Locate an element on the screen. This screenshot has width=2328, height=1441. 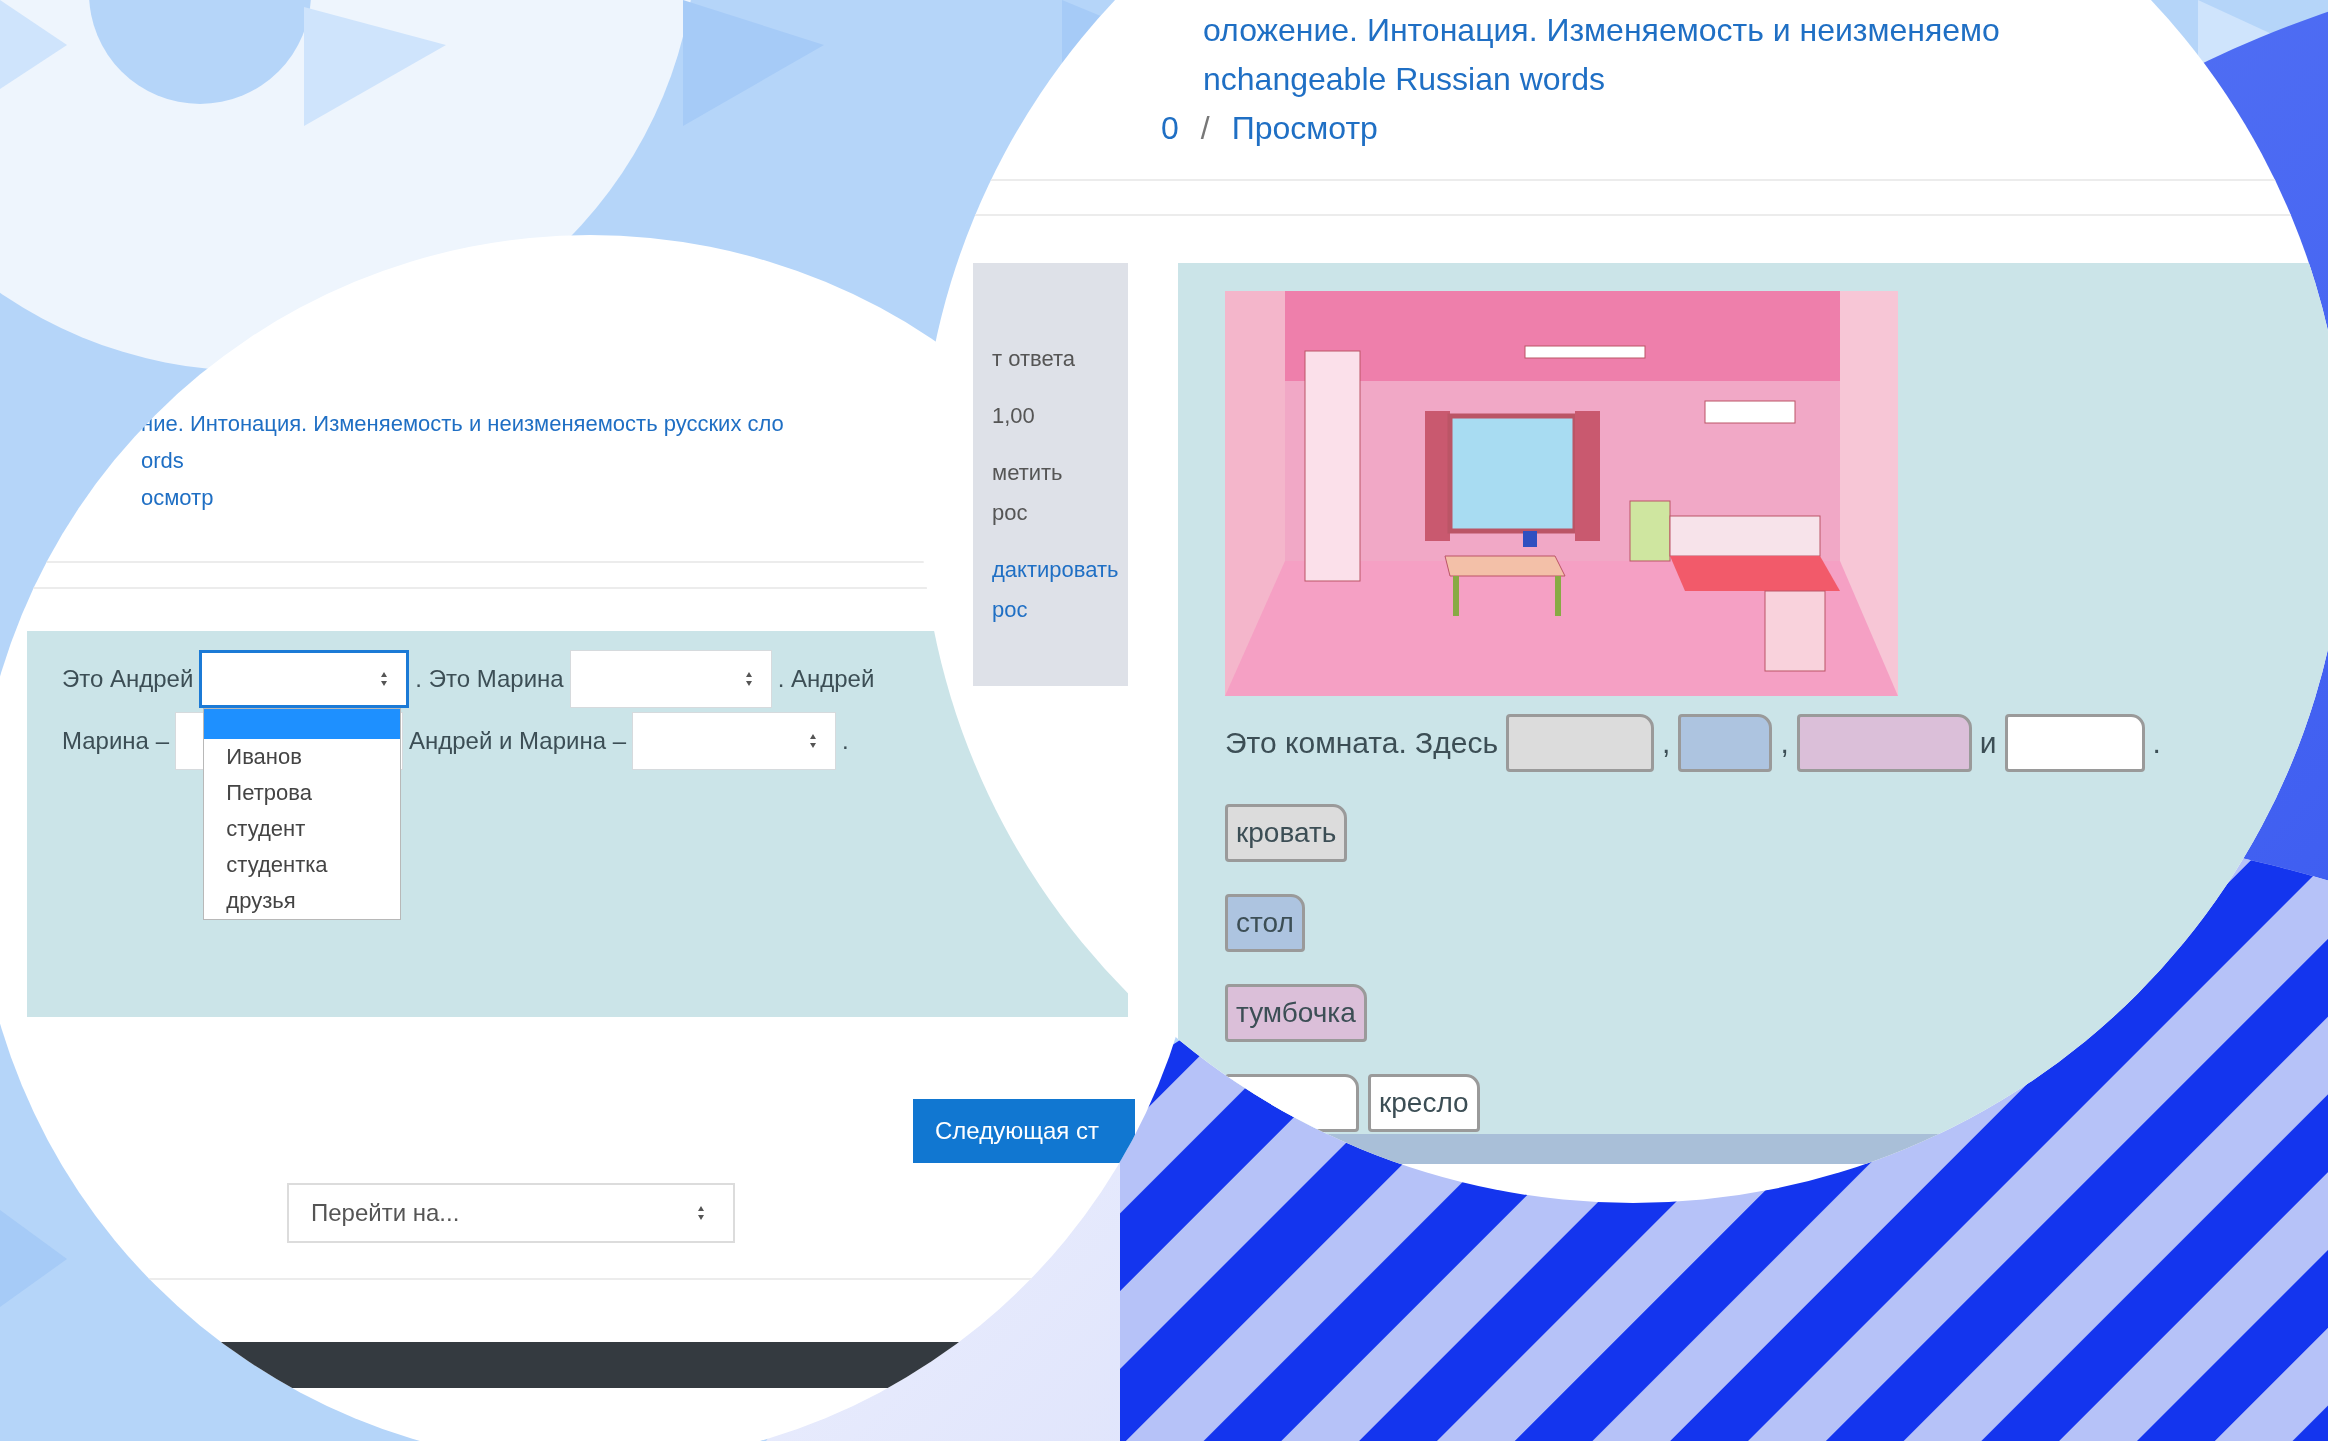
dropdown-option: студент is located at coordinates (302, 829).